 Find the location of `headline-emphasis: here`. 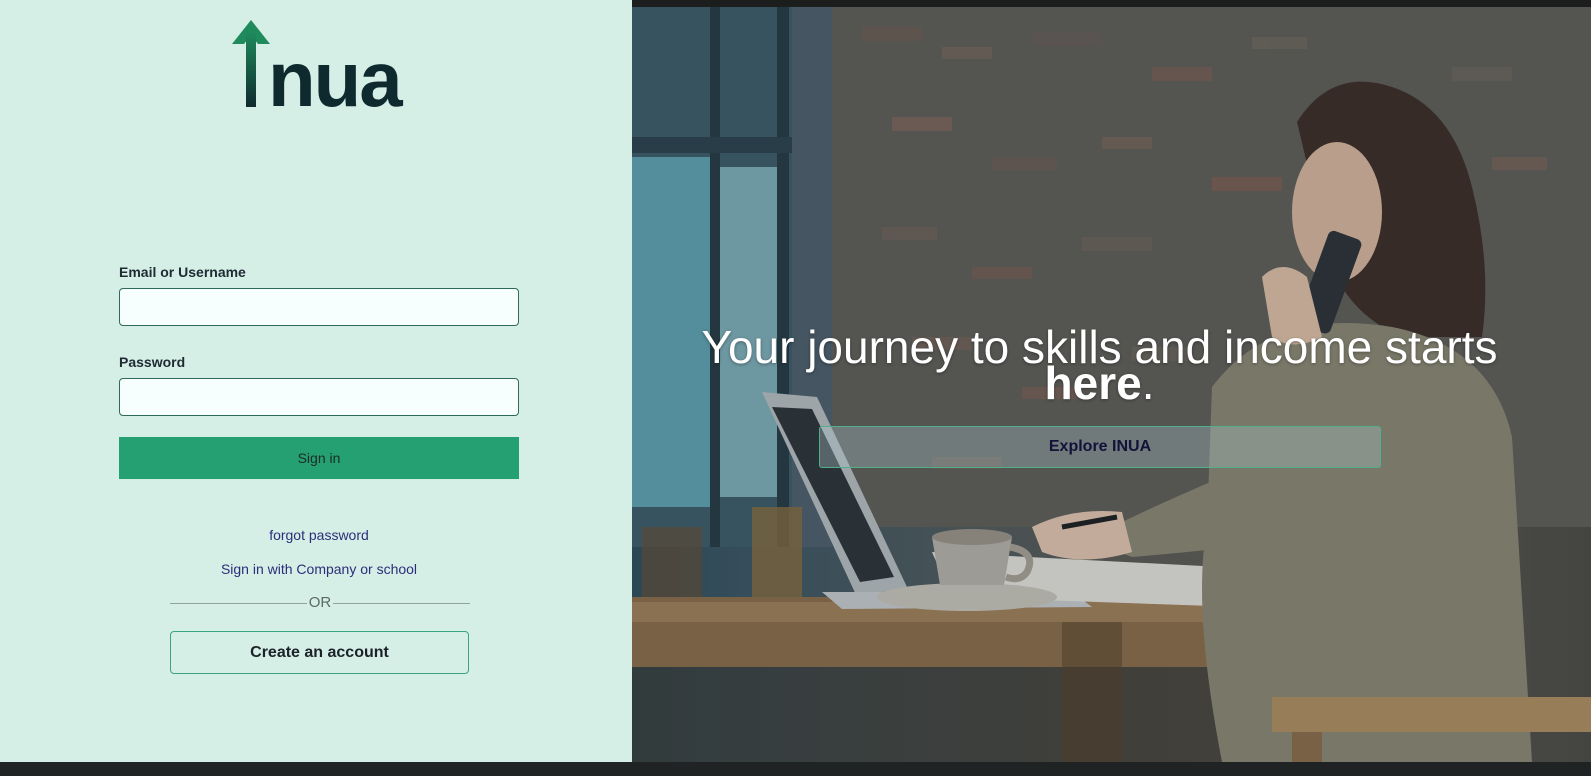

headline-emphasis: here is located at coordinates (1093, 383).